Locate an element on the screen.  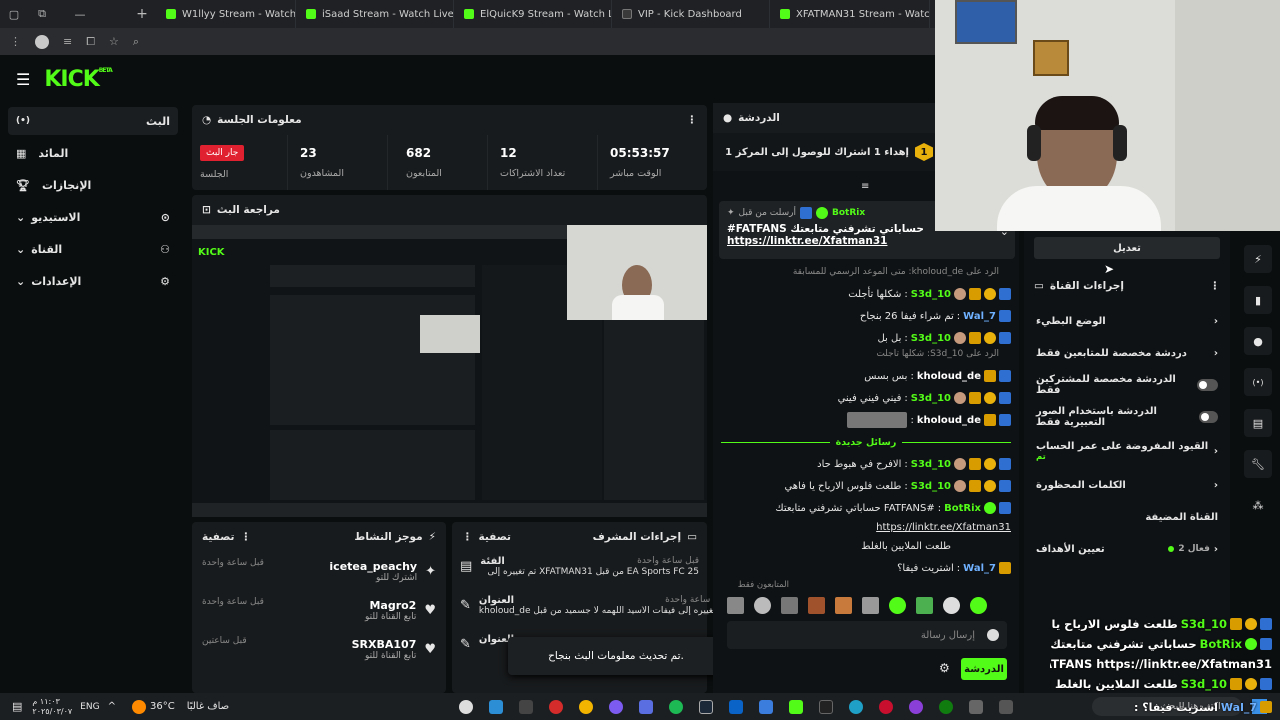
subscribers-only-toggle is located at coordinates (1207, 385).